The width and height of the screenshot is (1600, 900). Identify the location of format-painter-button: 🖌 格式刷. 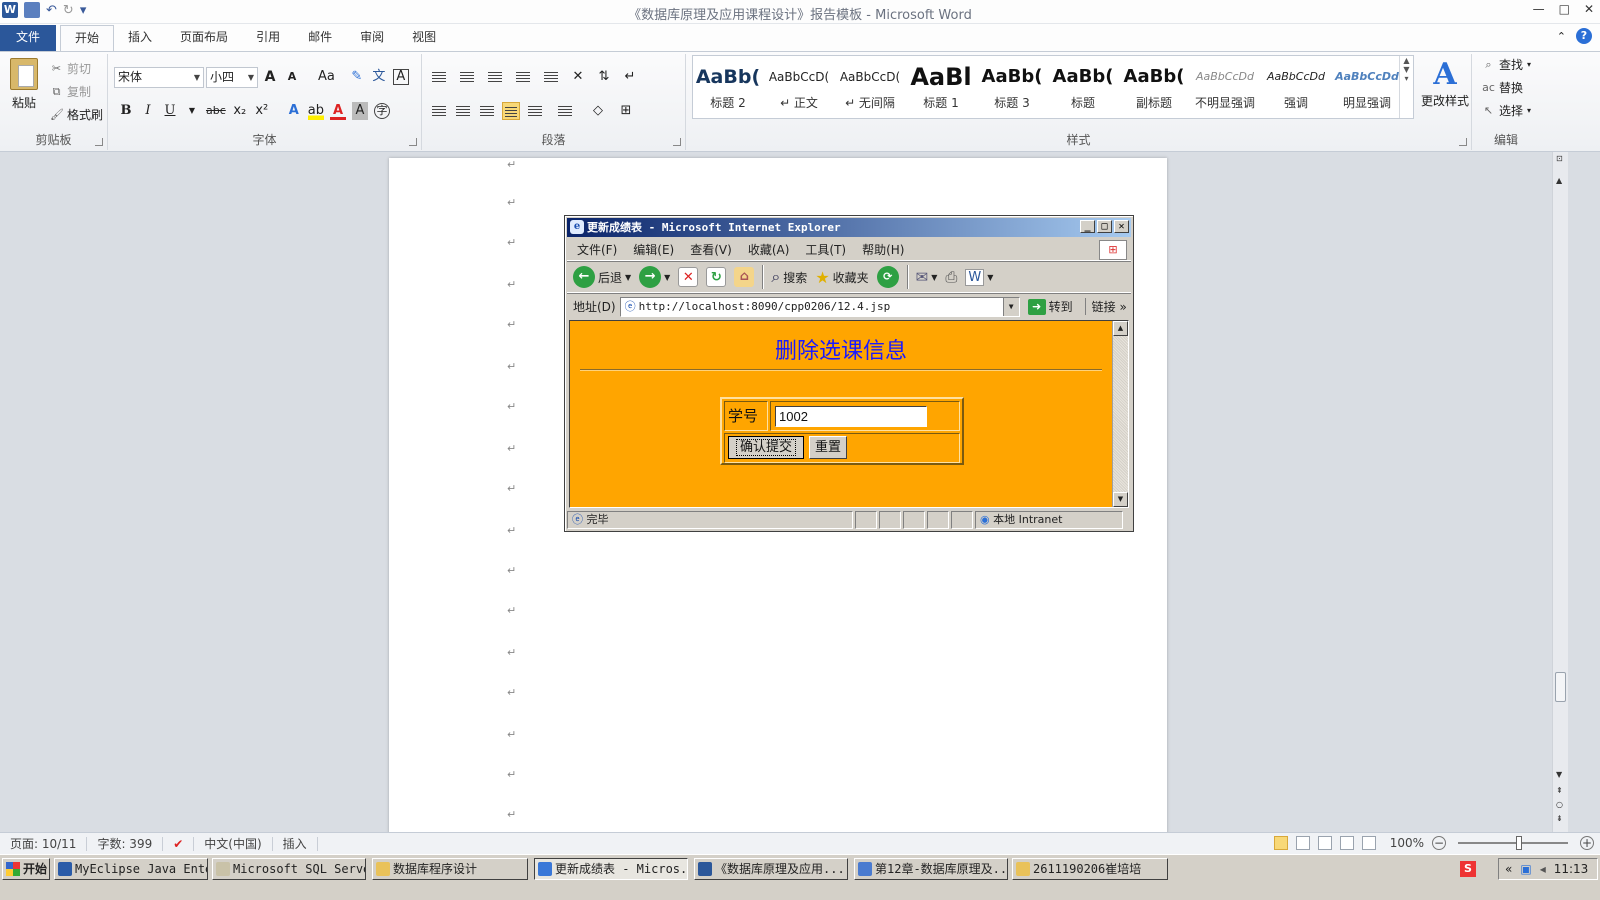
(76, 114).